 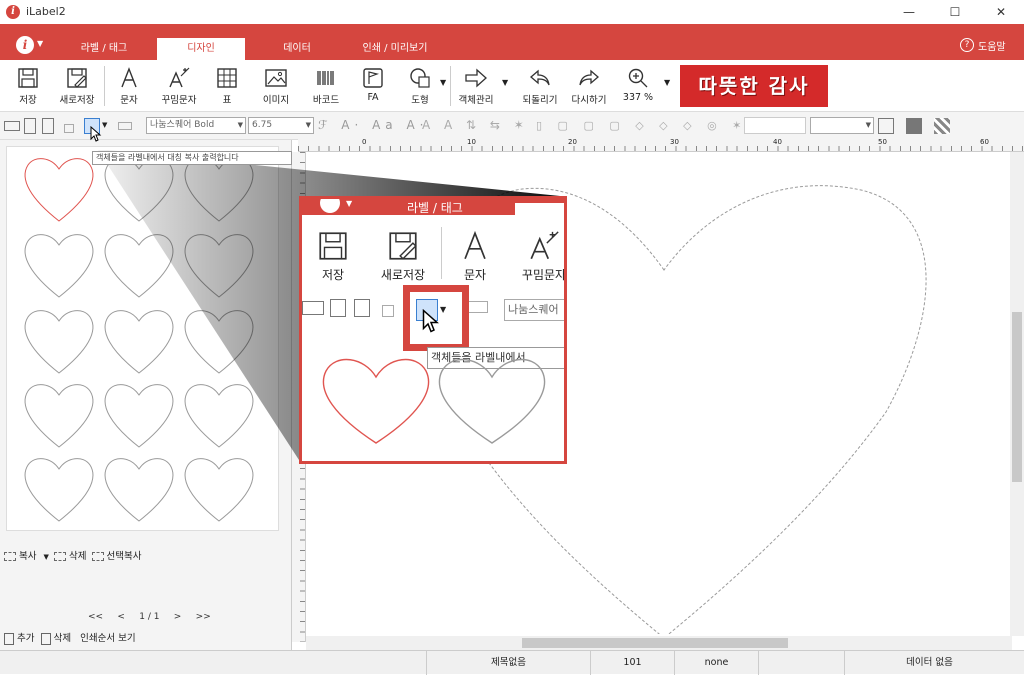 What do you see at coordinates (313, 308) in the screenshot?
I see `label-size-icon` at bounding box center [313, 308].